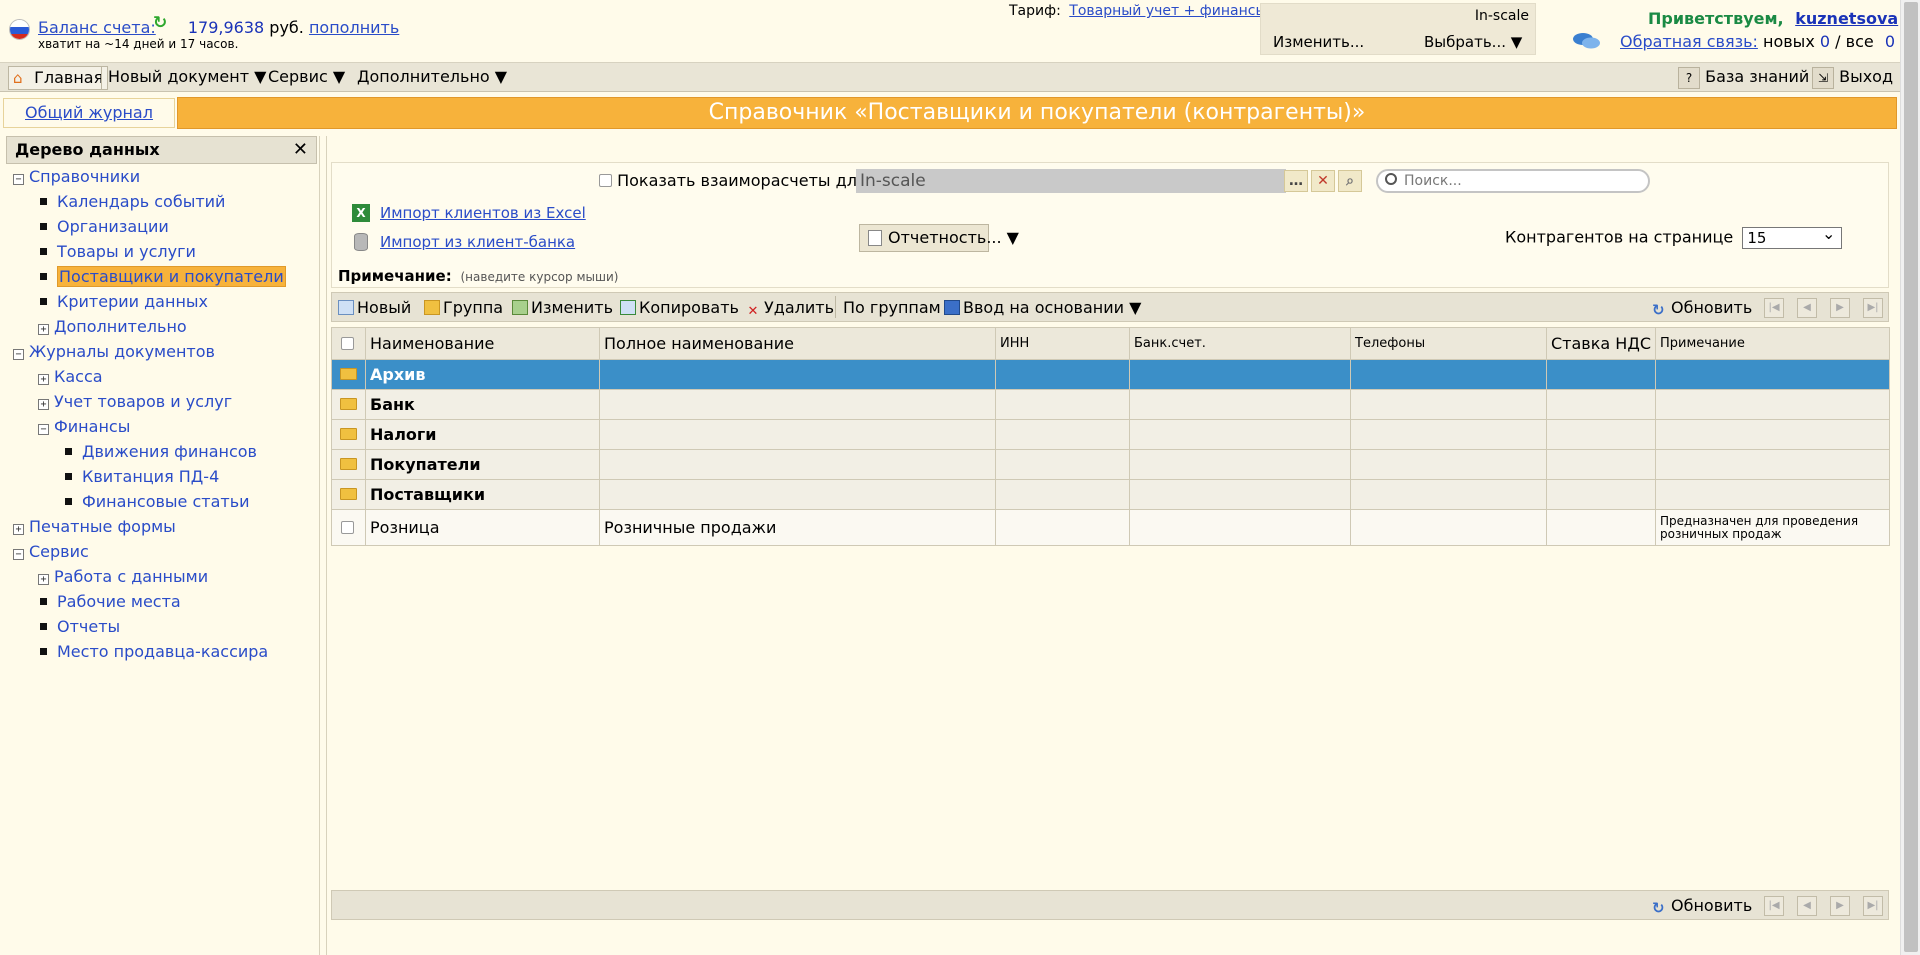 The image size is (1920, 955). What do you see at coordinates (562, 308) in the screenshot?
I see `edit-button: Изменить` at bounding box center [562, 308].